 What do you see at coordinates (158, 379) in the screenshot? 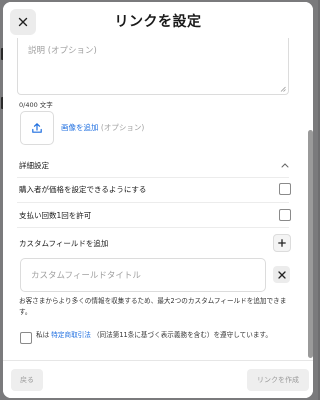
I see `modal-footer: 戻る リンクを作成` at bounding box center [158, 379].